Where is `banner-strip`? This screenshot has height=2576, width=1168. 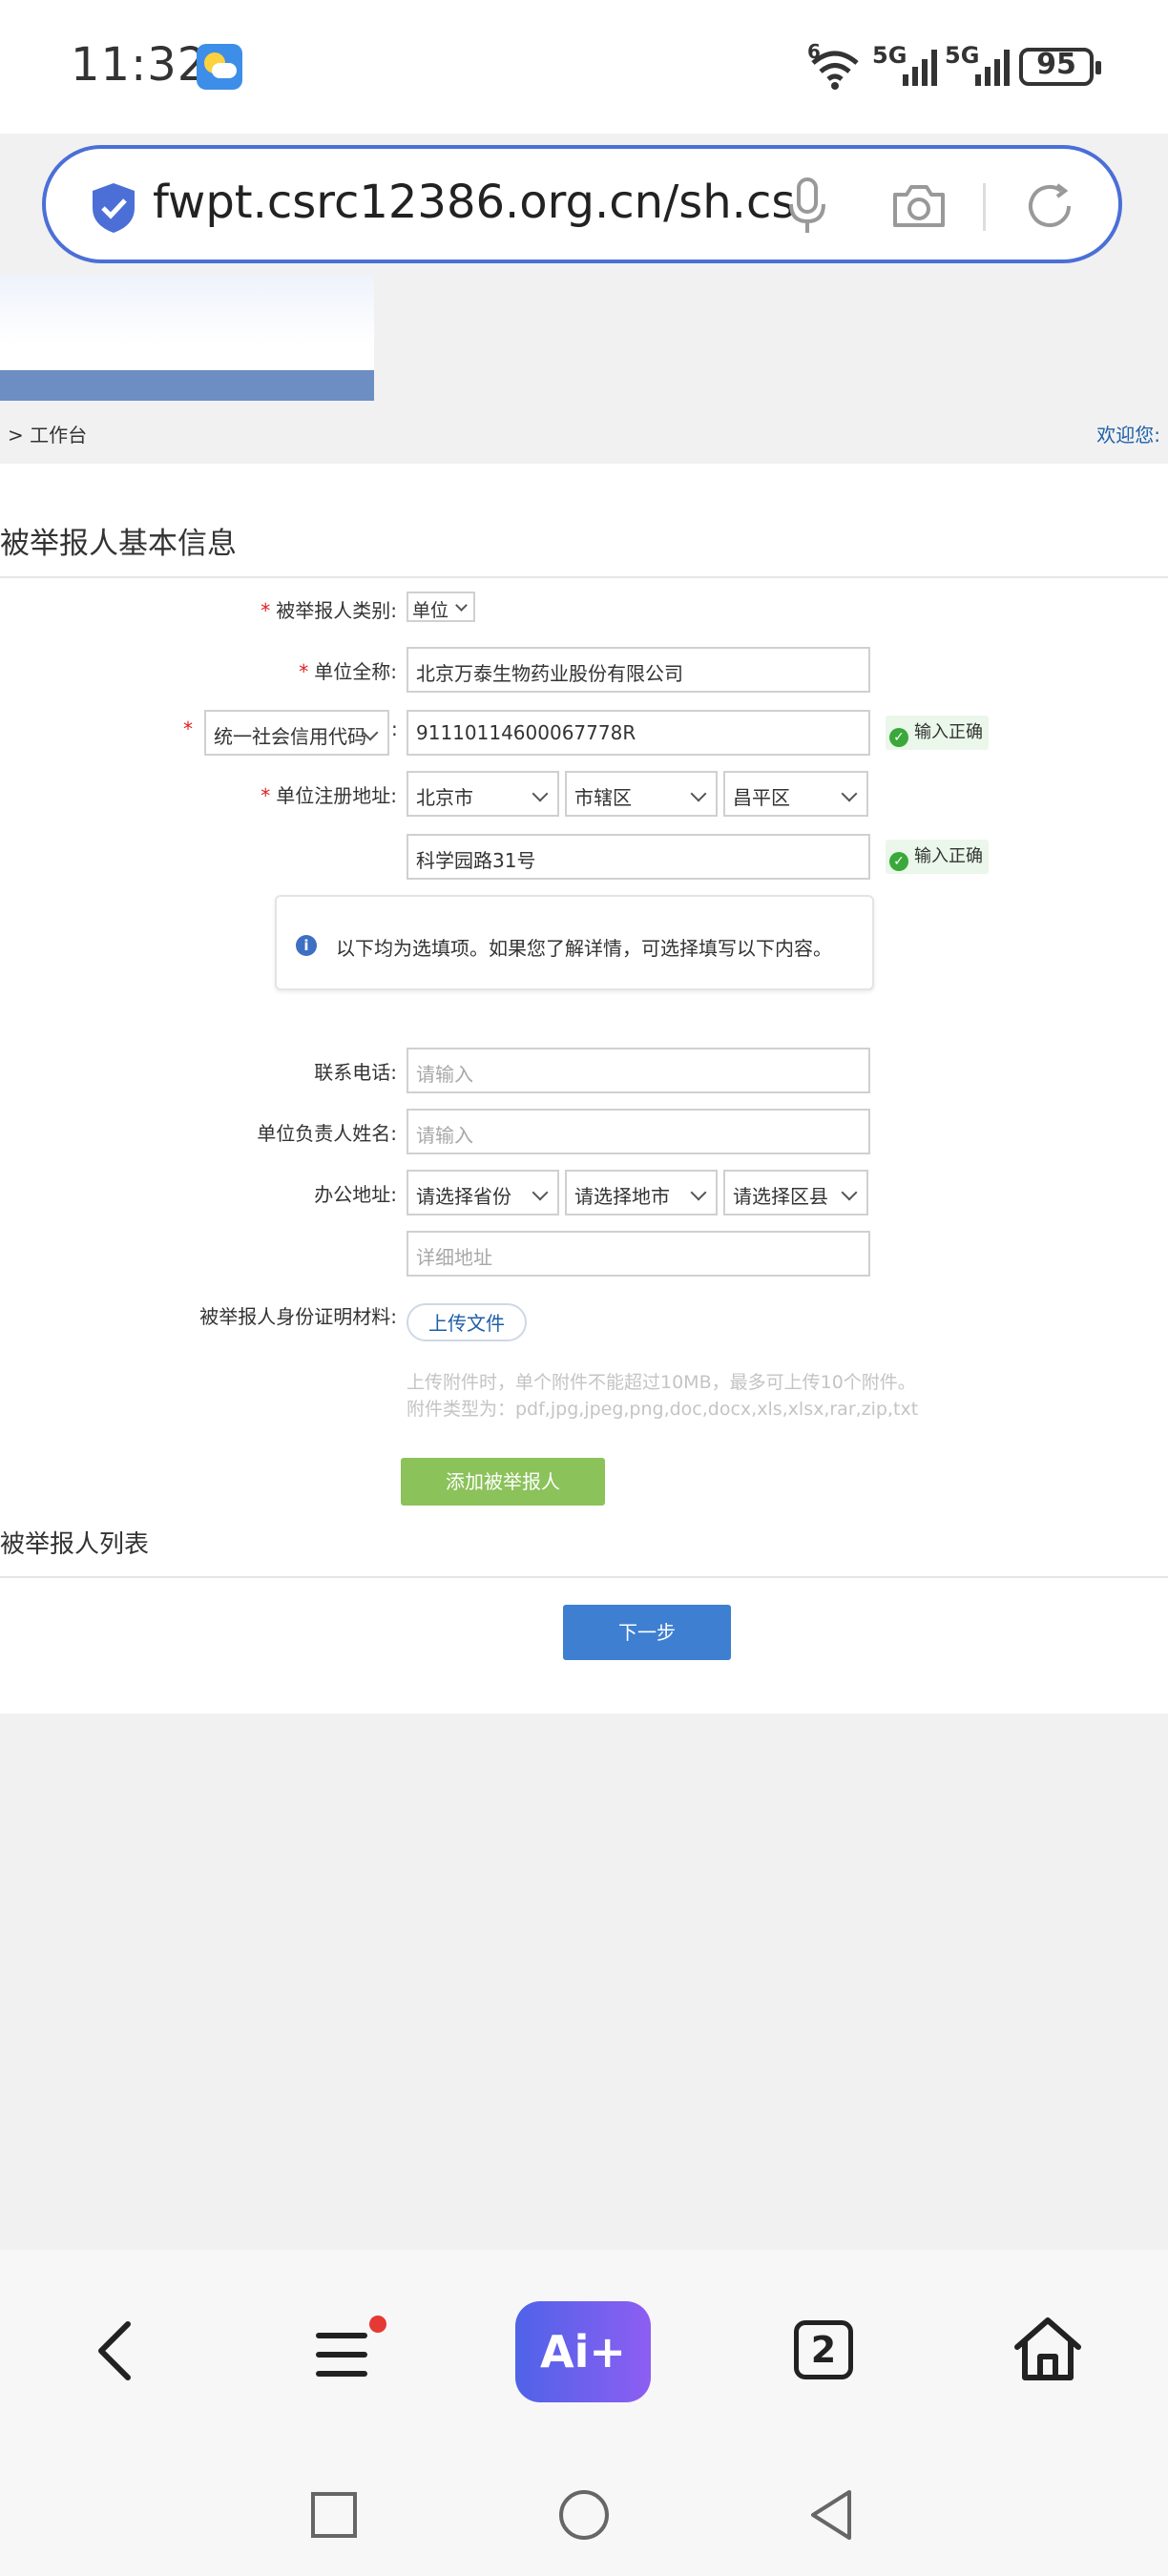
banner-strip is located at coordinates (187, 385).